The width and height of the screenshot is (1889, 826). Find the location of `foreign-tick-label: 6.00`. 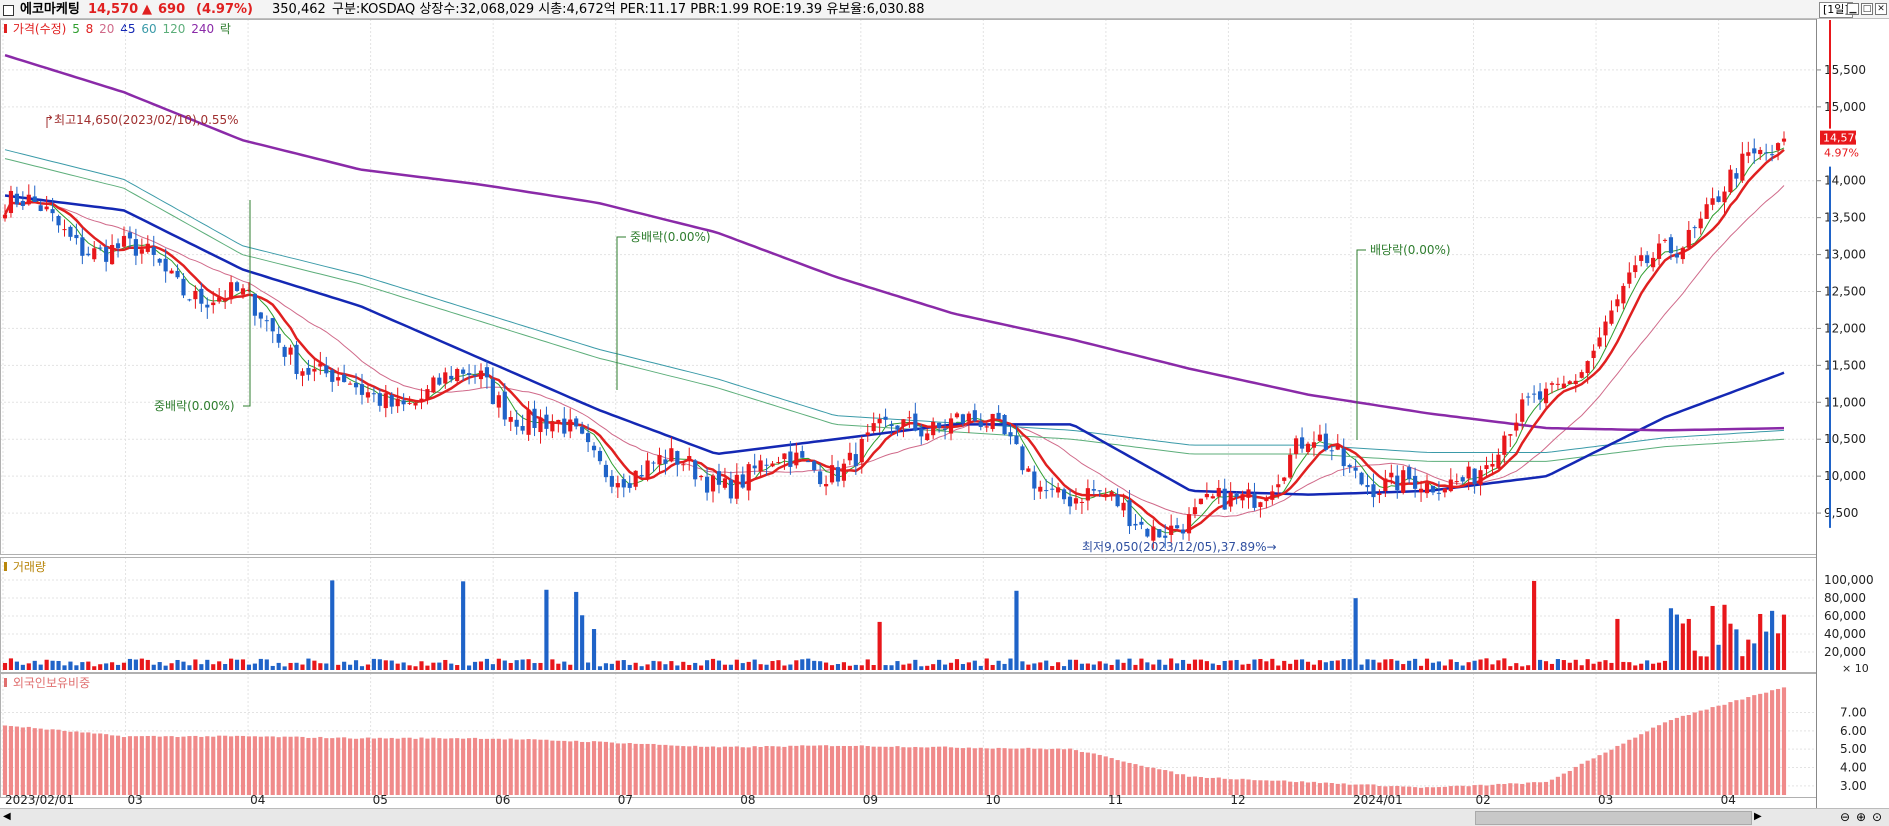

foreign-tick-label: 6.00 is located at coordinates (1853, 731).